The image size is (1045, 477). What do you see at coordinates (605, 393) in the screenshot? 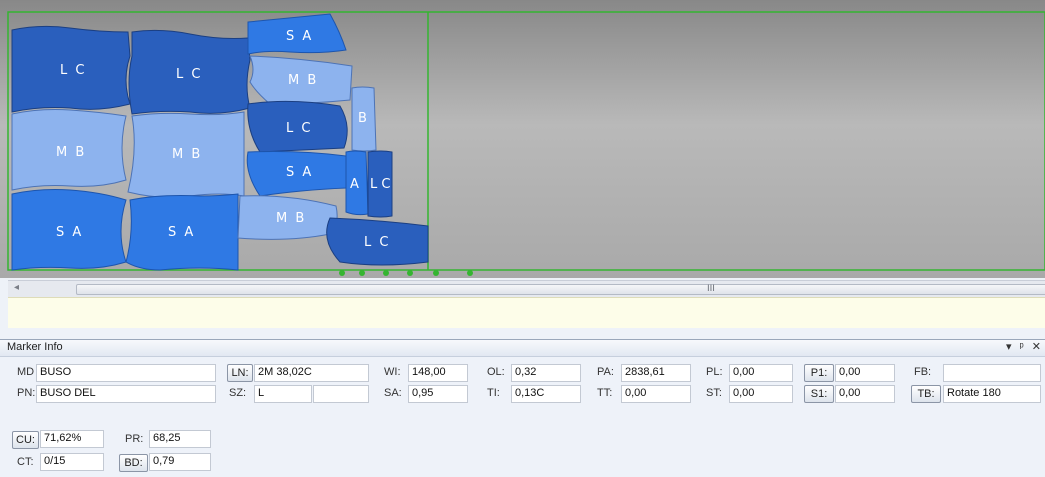
I see `tt-label: TT:` at bounding box center [605, 393].